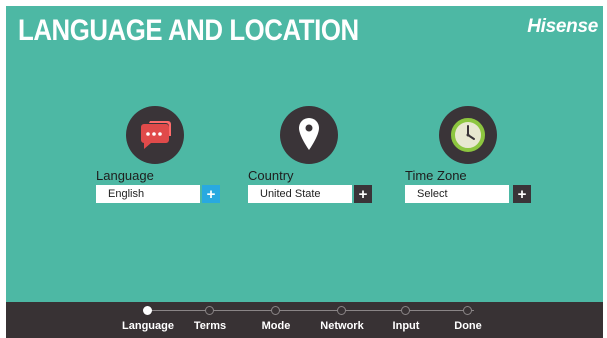  Describe the element at coordinates (126, 194) in the screenshot. I see `language-value: English` at that location.